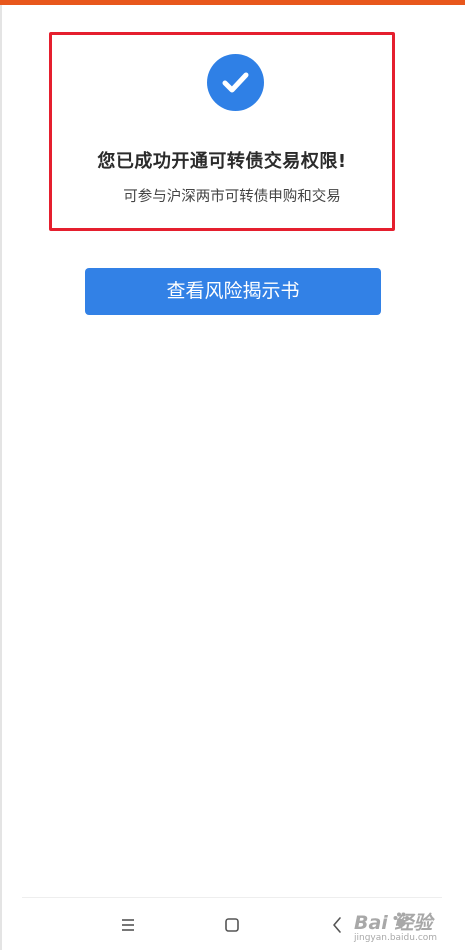 The width and height of the screenshot is (465, 950). I want to click on menu-icon, so click(128, 925).